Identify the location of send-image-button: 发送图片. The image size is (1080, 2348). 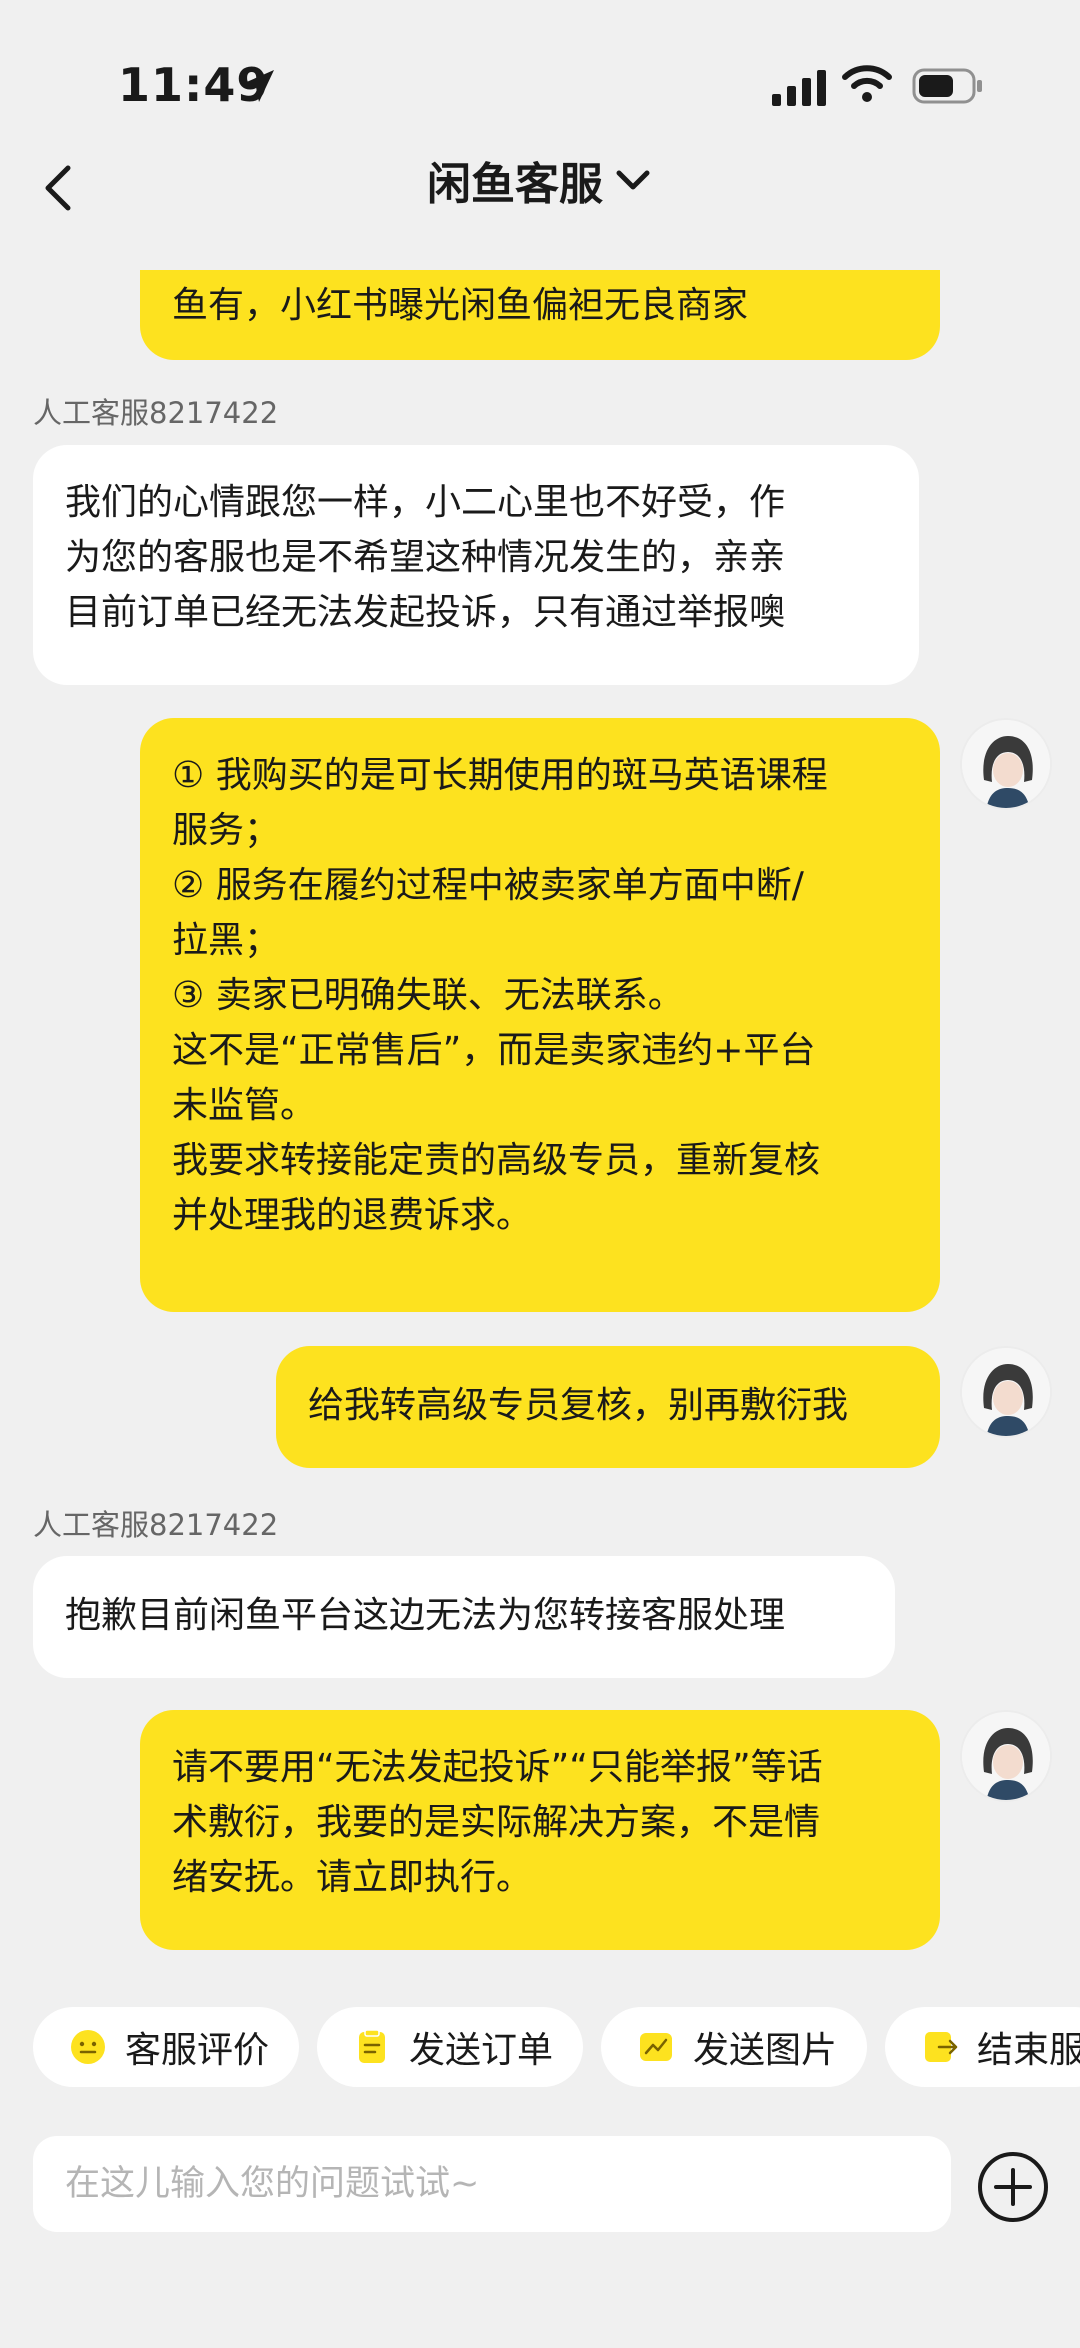
(734, 2047).